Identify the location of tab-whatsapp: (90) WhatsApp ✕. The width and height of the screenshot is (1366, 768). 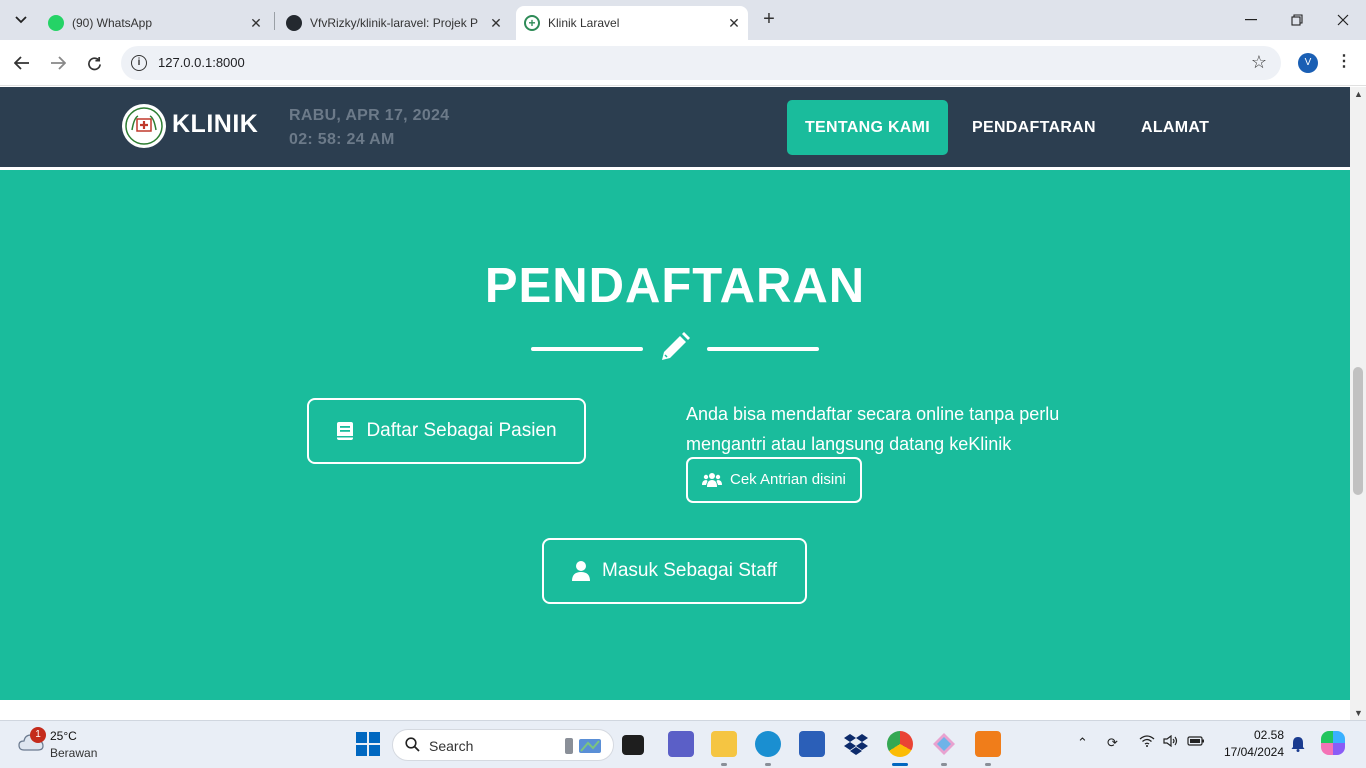
(155, 23).